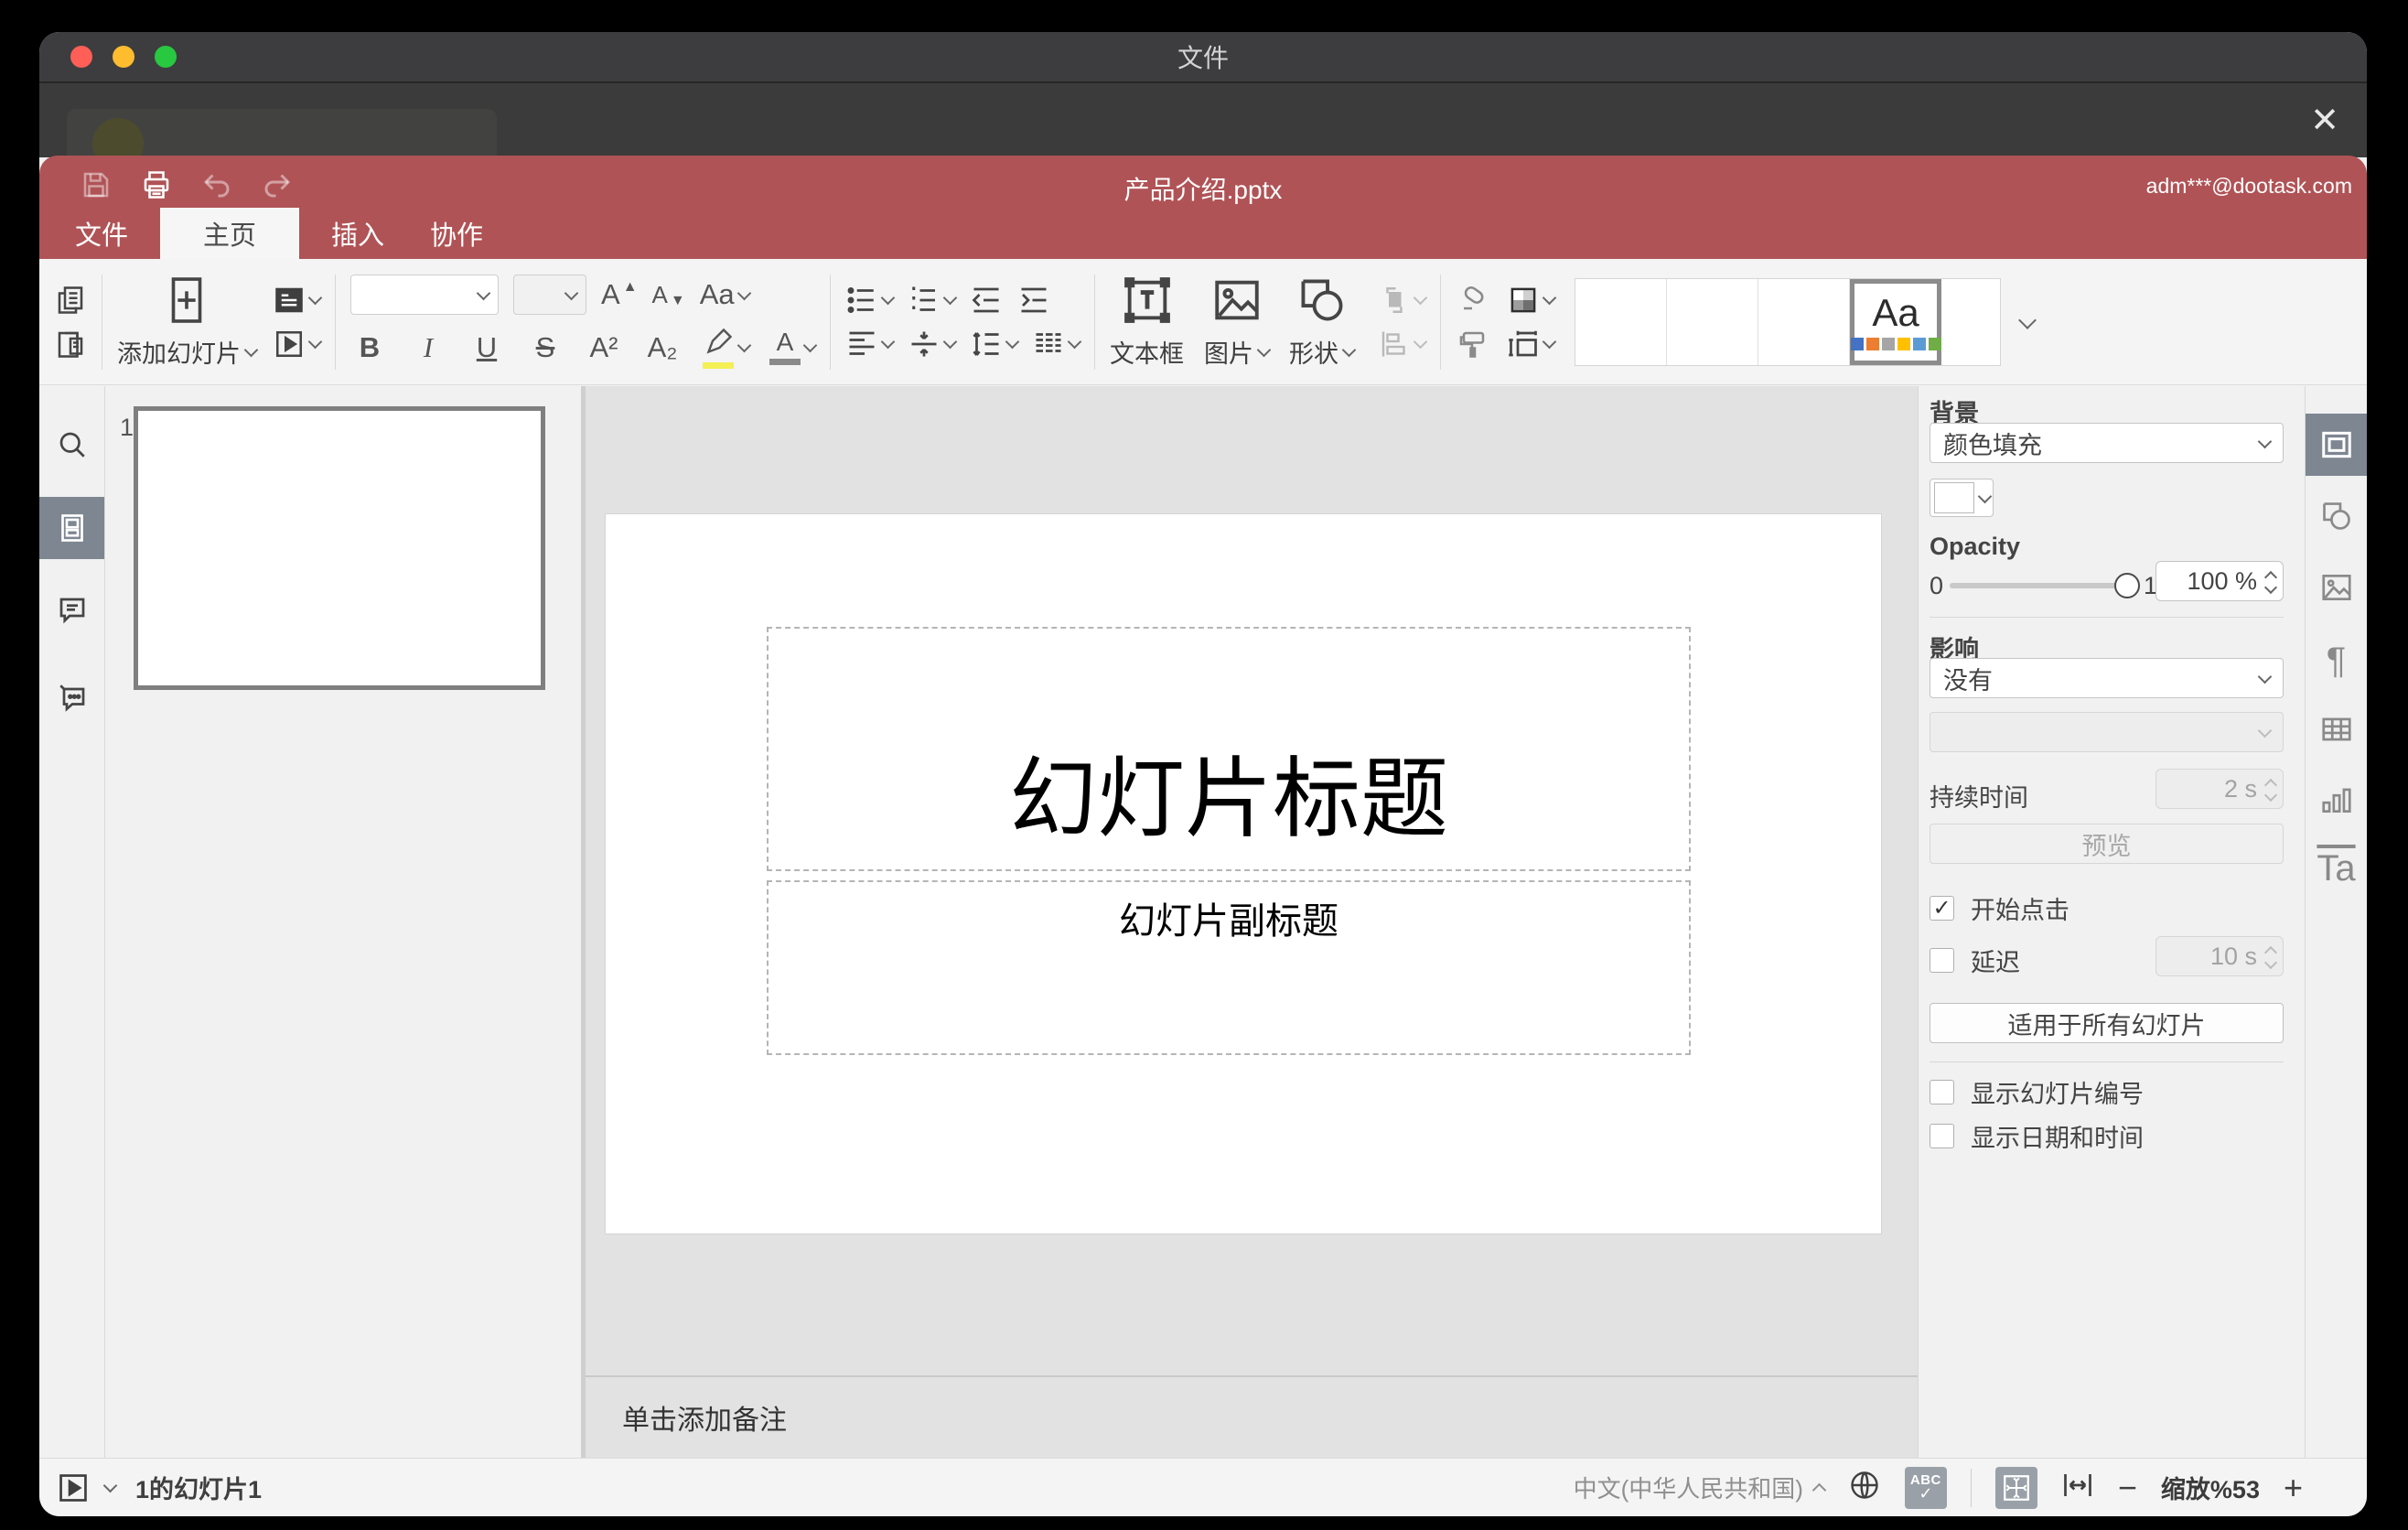 The height and width of the screenshot is (1530, 2408). Describe the element at coordinates (1403, 344) in the screenshot. I see `align-shape-icon` at that location.